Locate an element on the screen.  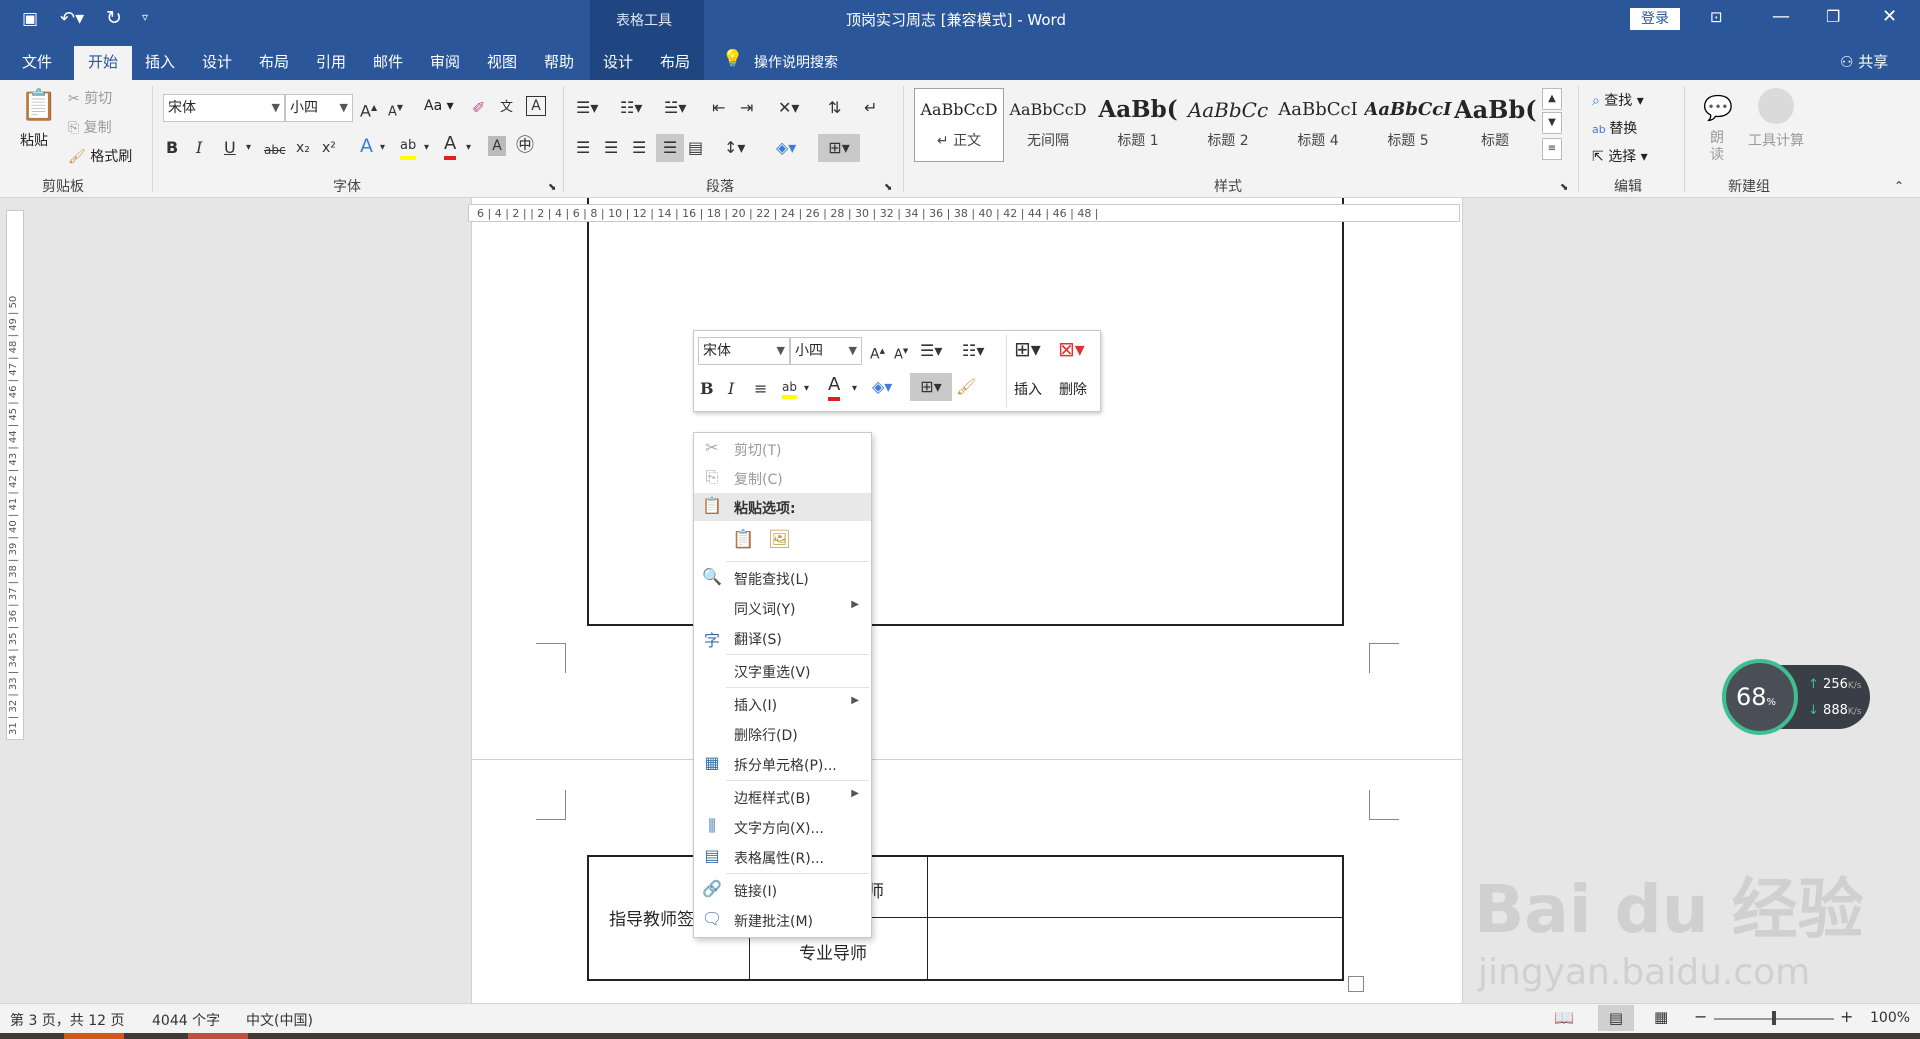
table-resize-handle is located at coordinates (1356, 984).